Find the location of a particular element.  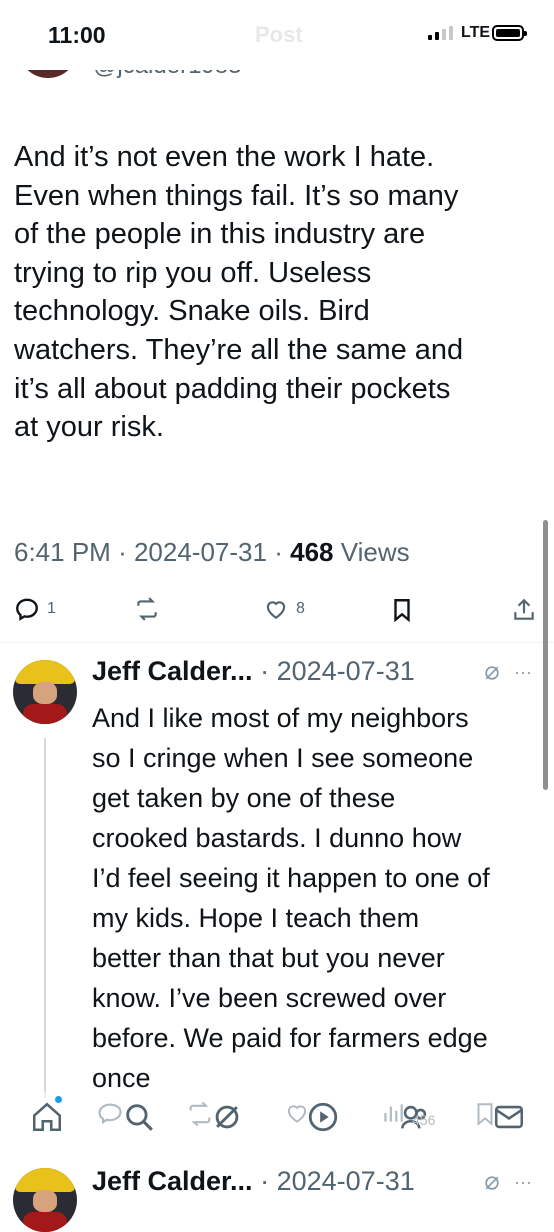

thread-line is located at coordinates (45, 918).